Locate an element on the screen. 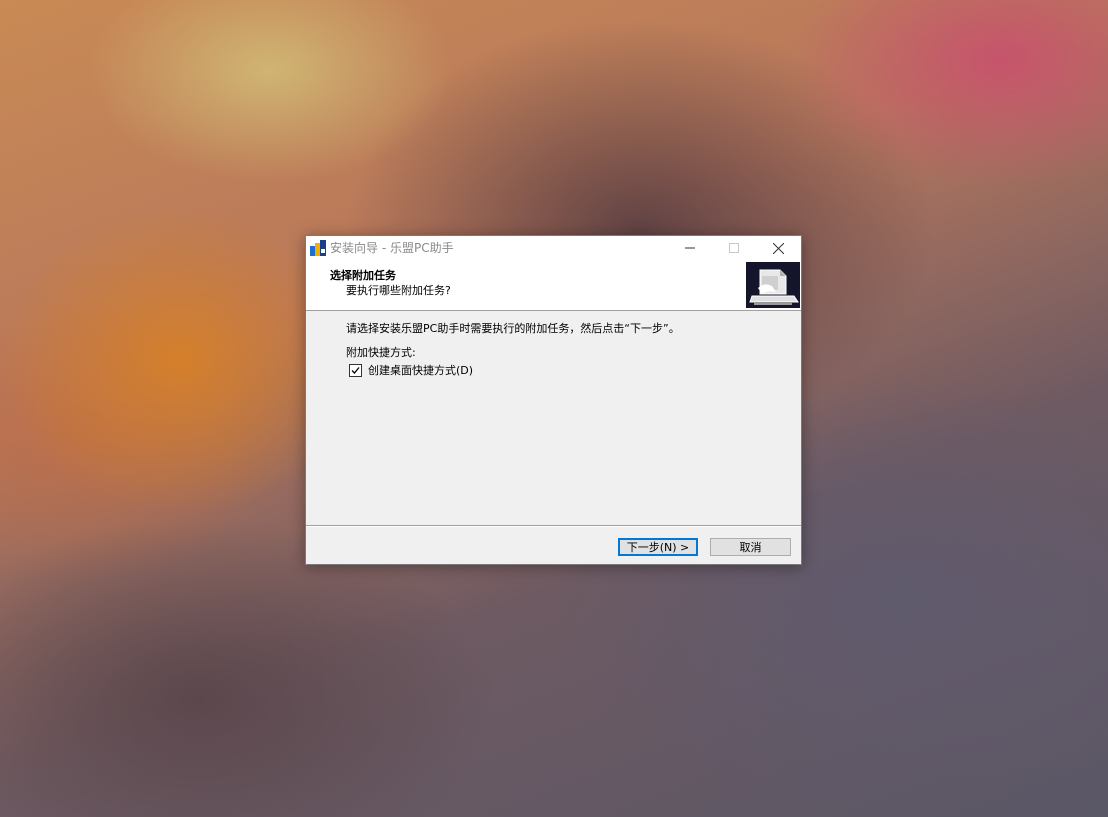 The width and height of the screenshot is (1108, 817). maximize-icon is located at coordinates (734, 248).